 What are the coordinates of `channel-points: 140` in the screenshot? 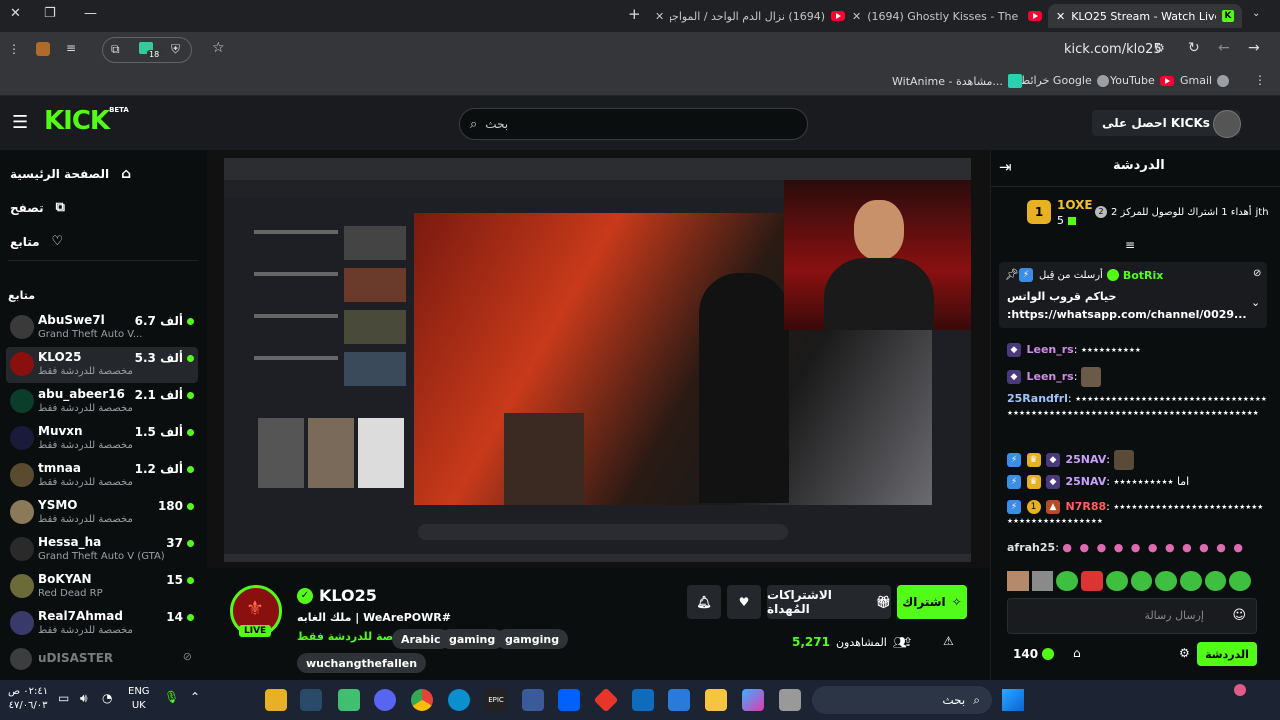 It's located at (1034, 654).